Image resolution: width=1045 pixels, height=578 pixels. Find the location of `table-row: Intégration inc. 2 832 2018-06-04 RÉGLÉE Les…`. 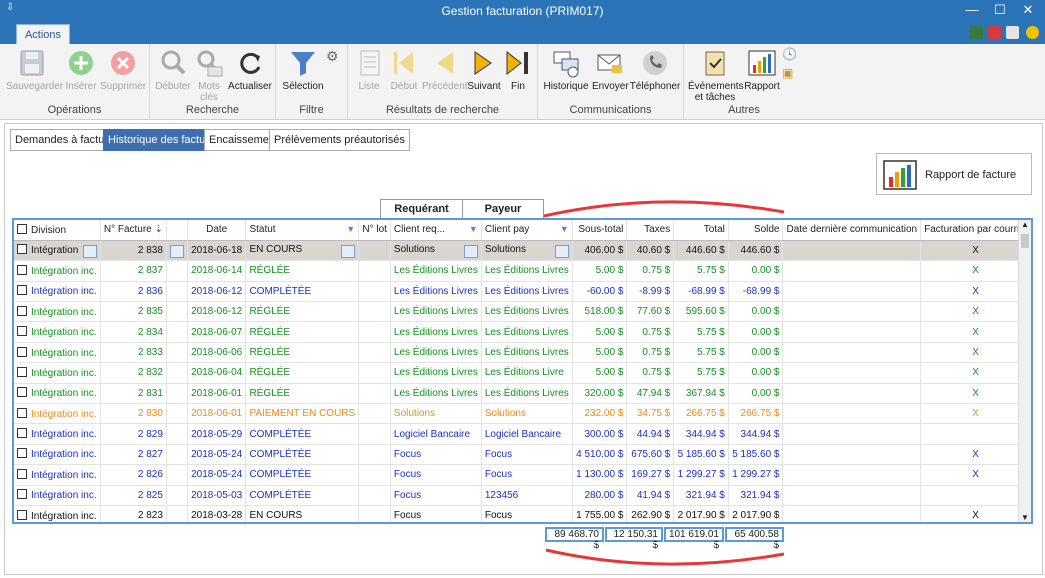

table-row: Intégration inc. 2 832 2018-06-04 RÉGLÉE Les… is located at coordinates (522, 373).